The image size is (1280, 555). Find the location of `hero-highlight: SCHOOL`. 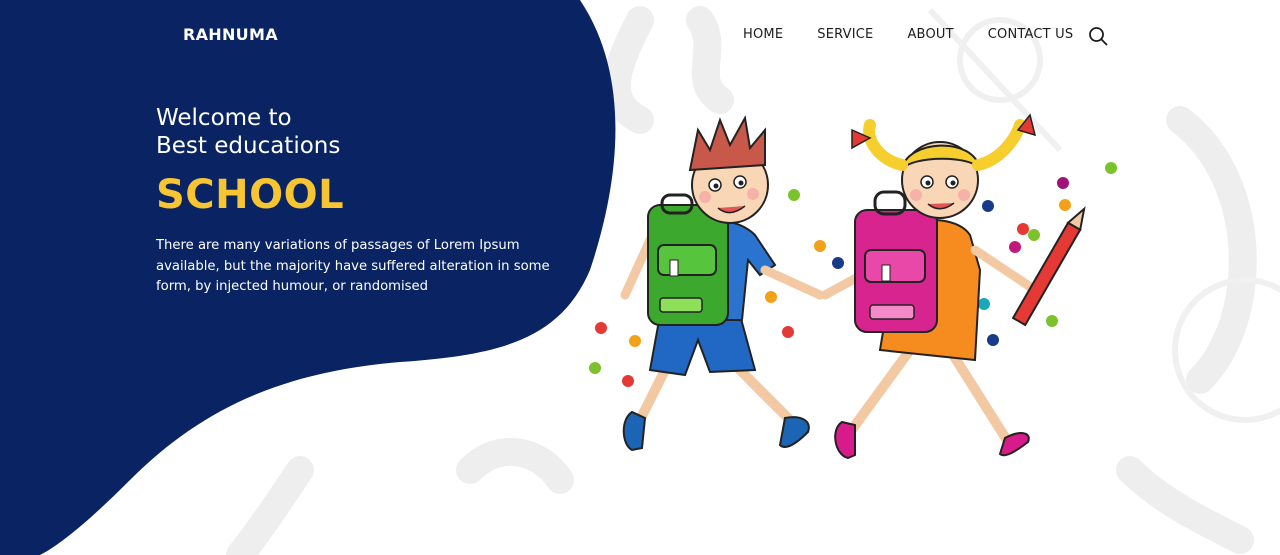

hero-highlight: SCHOOL is located at coordinates (250, 195).